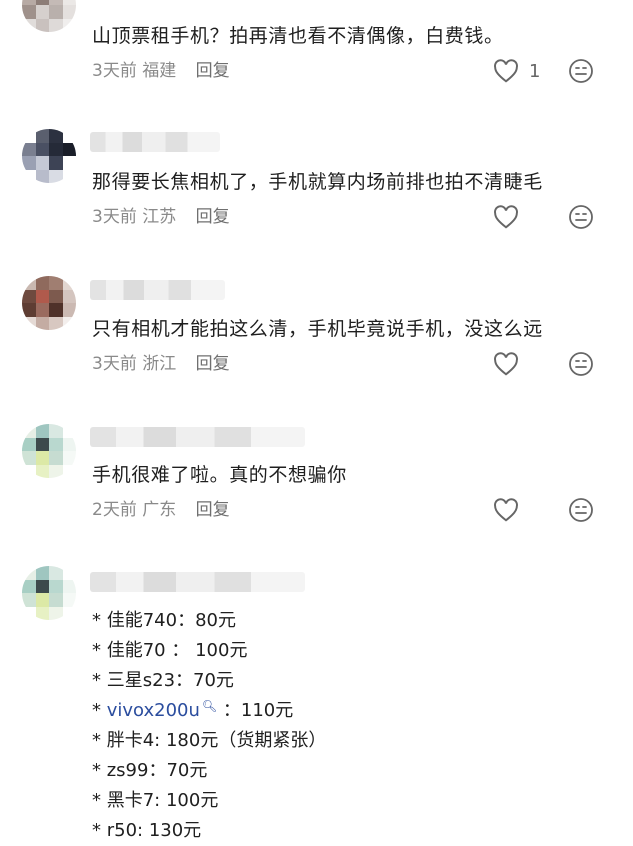  What do you see at coordinates (298, 36) in the screenshot?
I see `comment-text: 山顶票租手机？拍再清也看不清偶像，白费钱。` at bounding box center [298, 36].